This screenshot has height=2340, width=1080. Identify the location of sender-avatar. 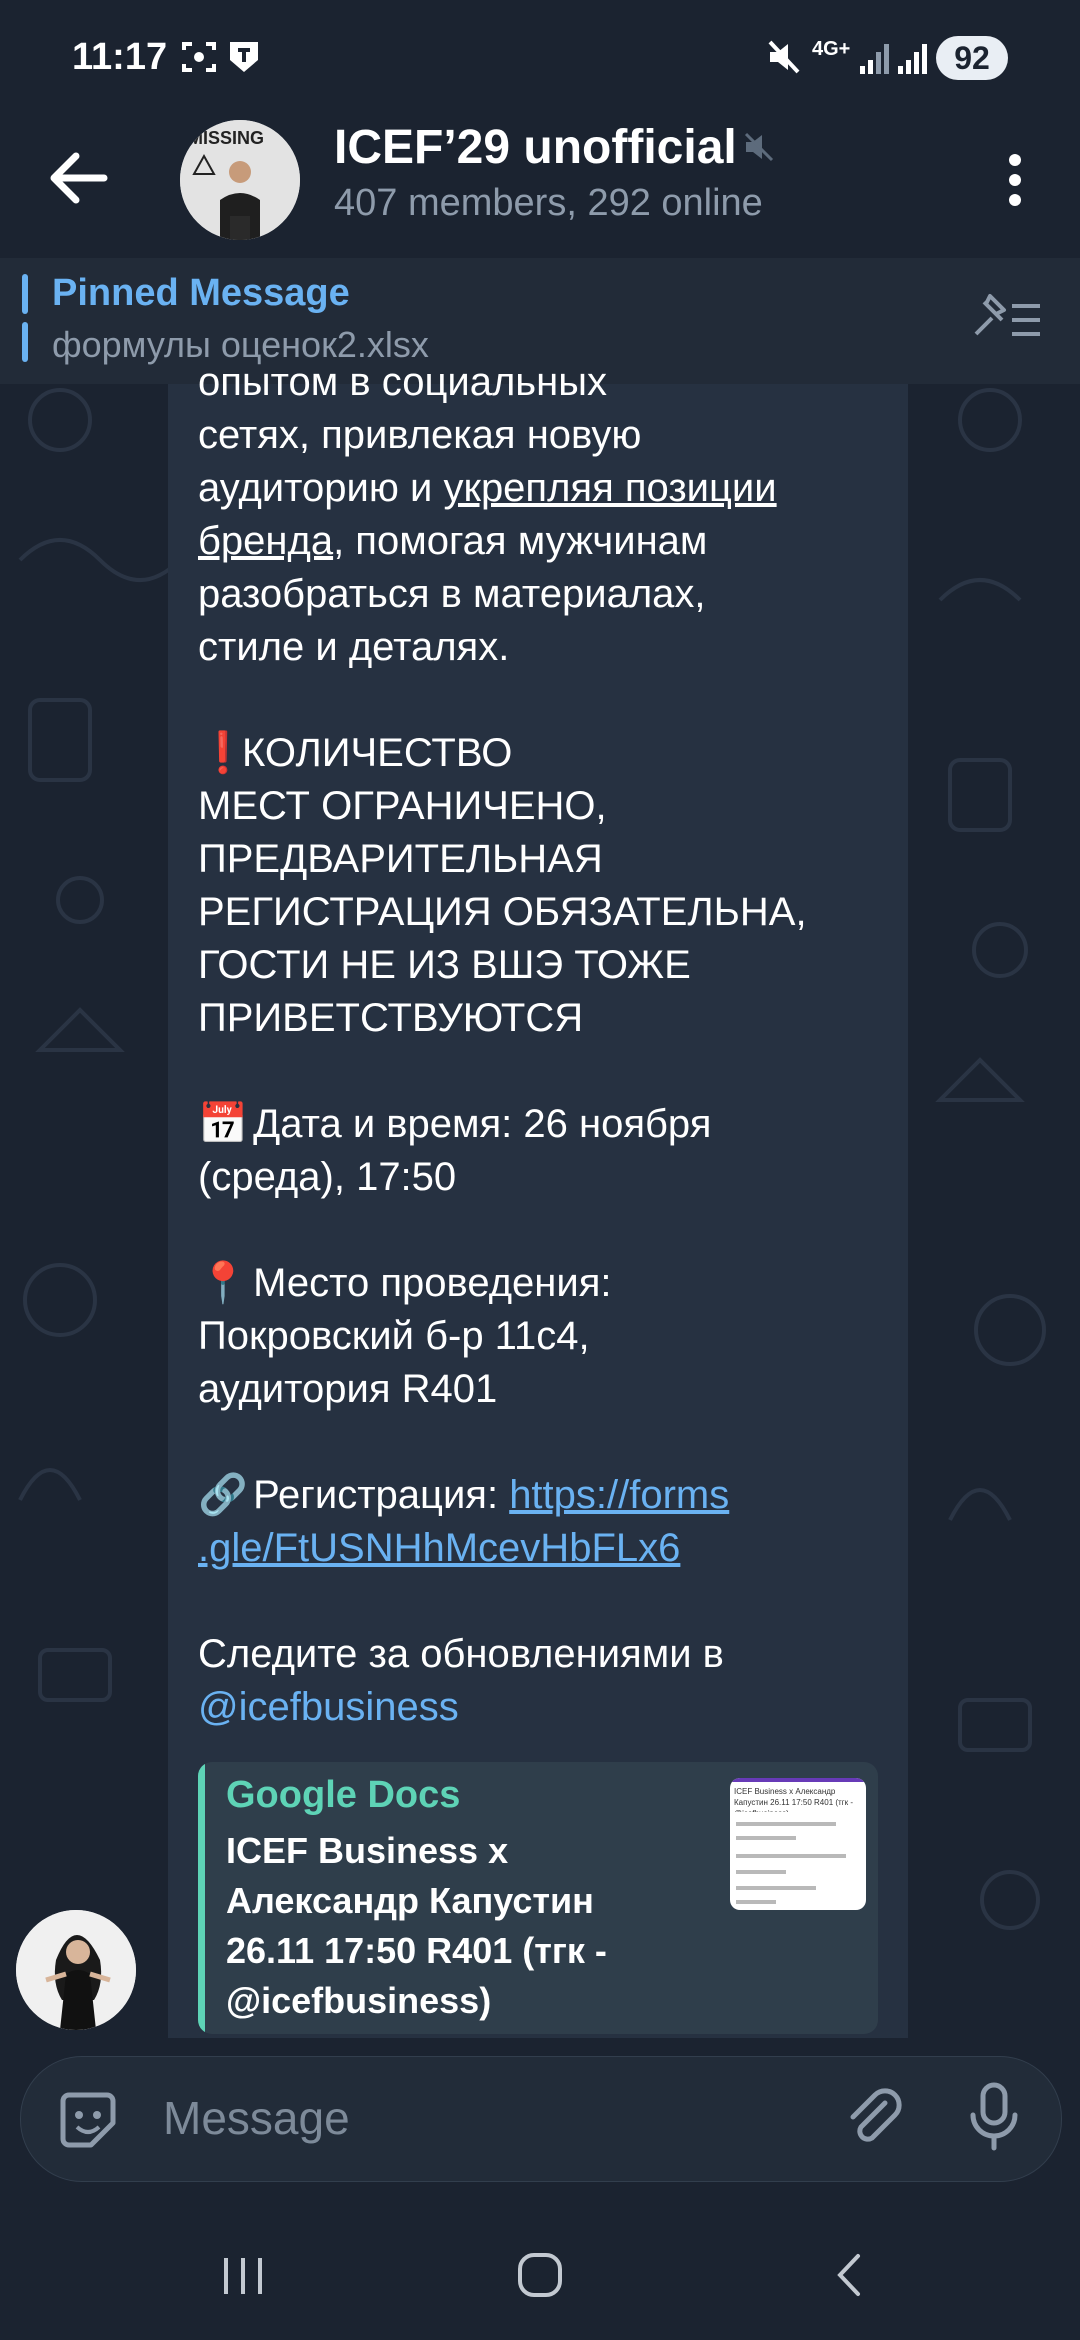
(76, 1970).